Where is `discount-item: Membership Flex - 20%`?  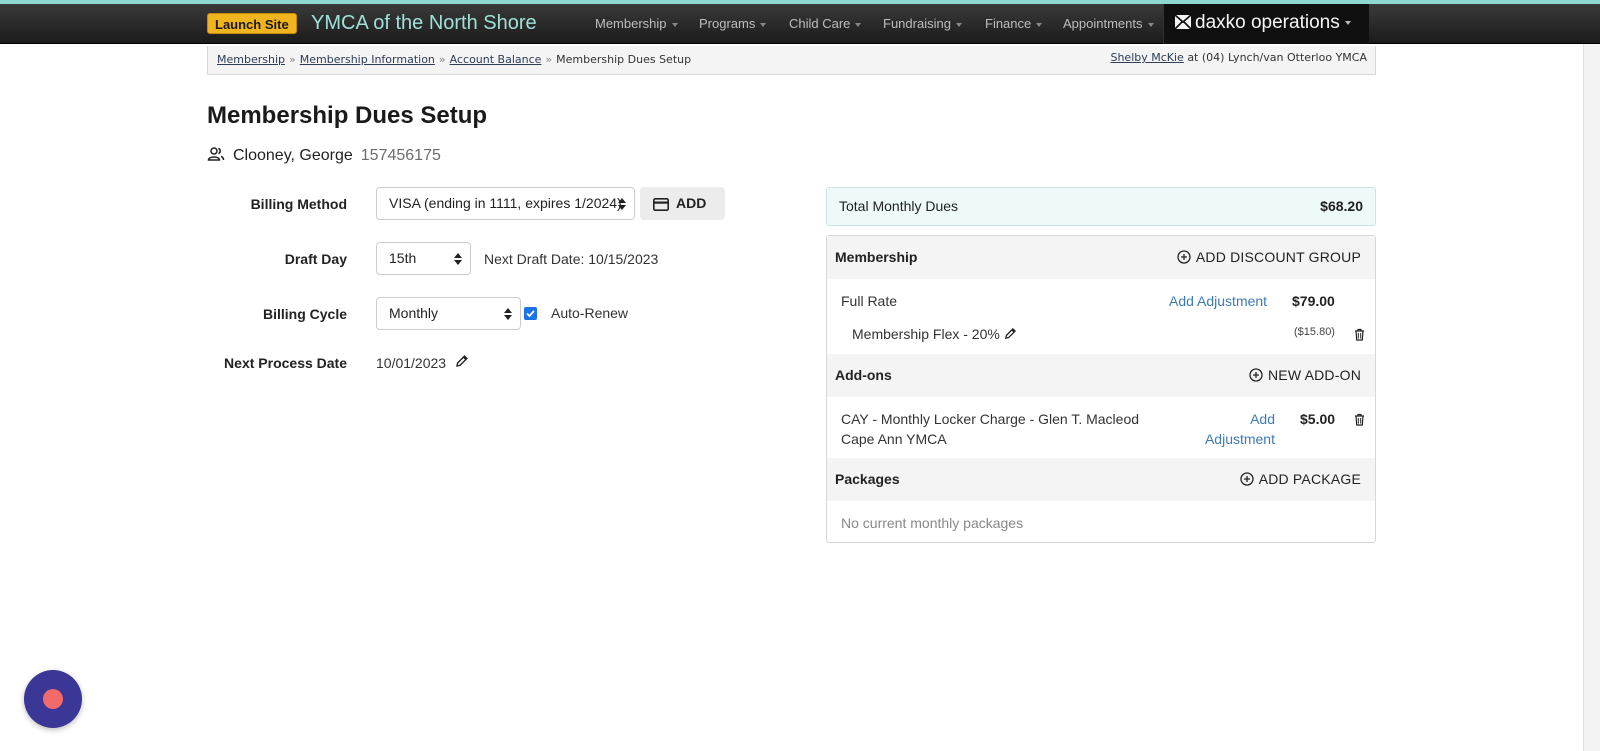
discount-item: Membership Flex - 20% is located at coordinates (934, 334).